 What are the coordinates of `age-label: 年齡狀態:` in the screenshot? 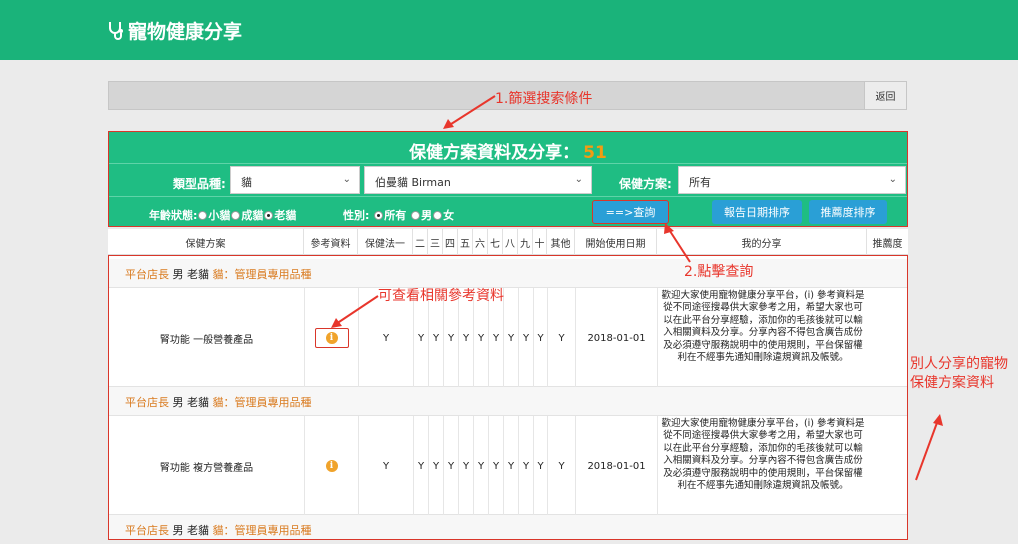 It's located at (173, 215).